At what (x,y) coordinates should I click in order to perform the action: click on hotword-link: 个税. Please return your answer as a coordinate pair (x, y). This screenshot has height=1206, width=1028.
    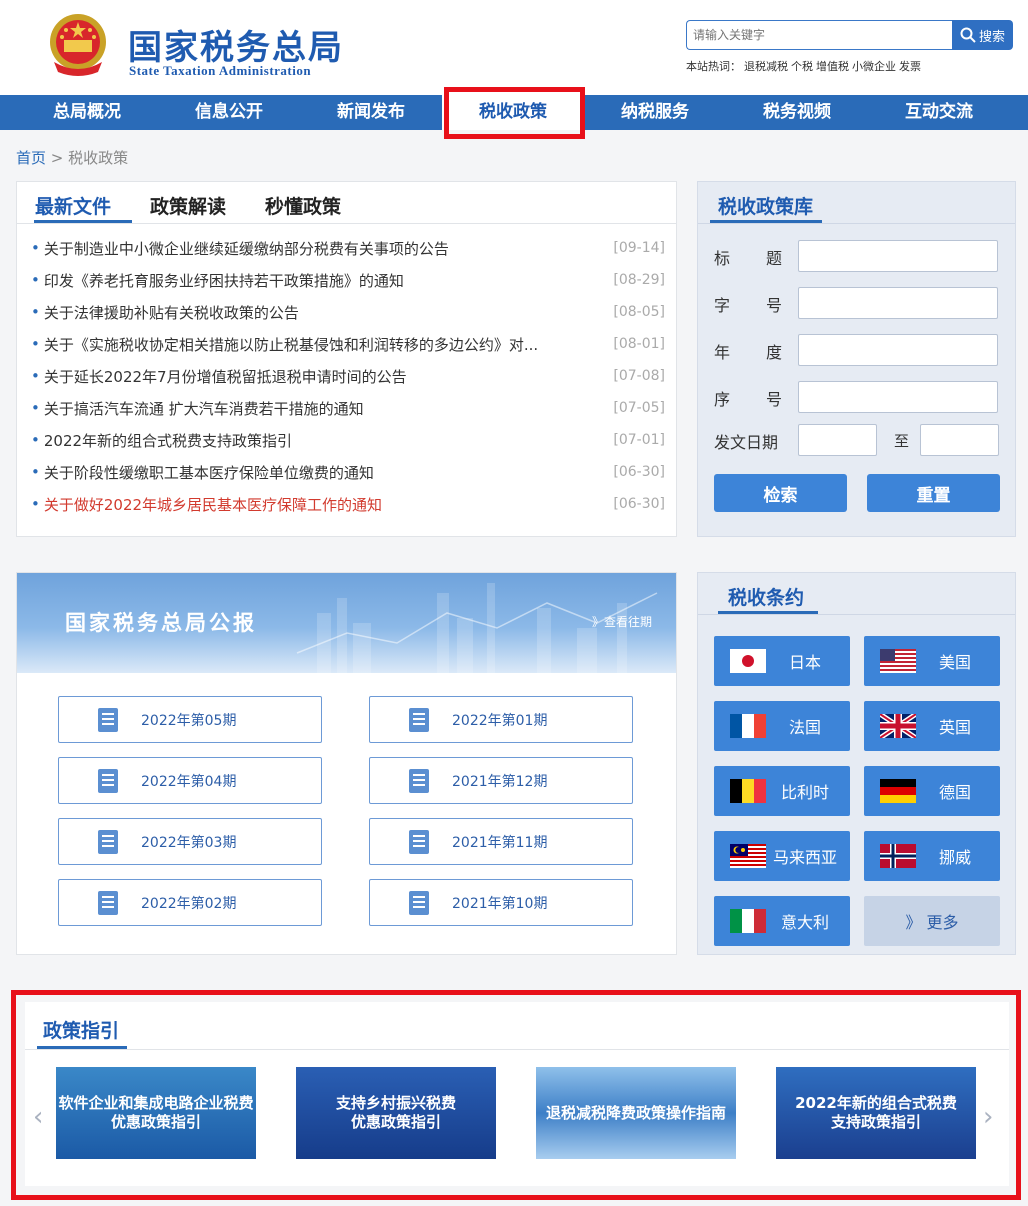
    Looking at the image, I should click on (802, 66).